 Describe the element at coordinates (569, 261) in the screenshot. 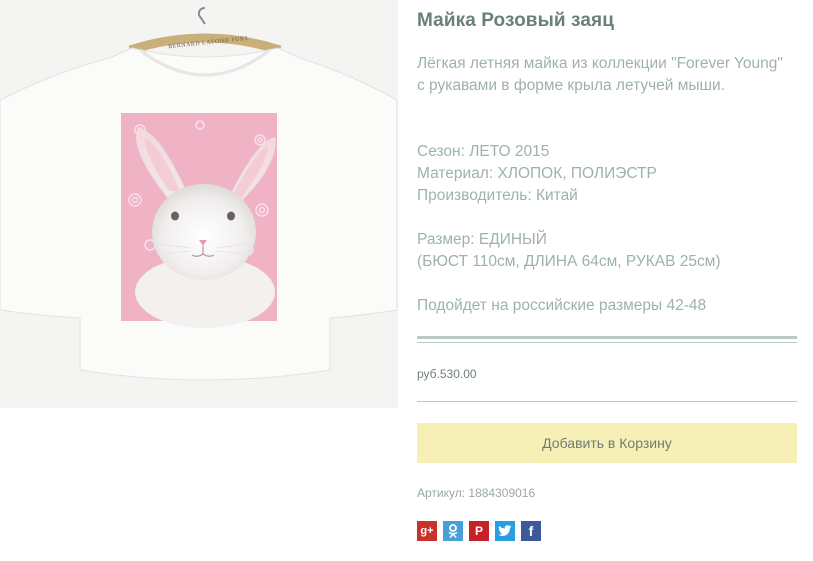

I see `product-measurements: (БЮСТ 110см, ДЛИНА 64см, РУКАВ 25см)` at that location.